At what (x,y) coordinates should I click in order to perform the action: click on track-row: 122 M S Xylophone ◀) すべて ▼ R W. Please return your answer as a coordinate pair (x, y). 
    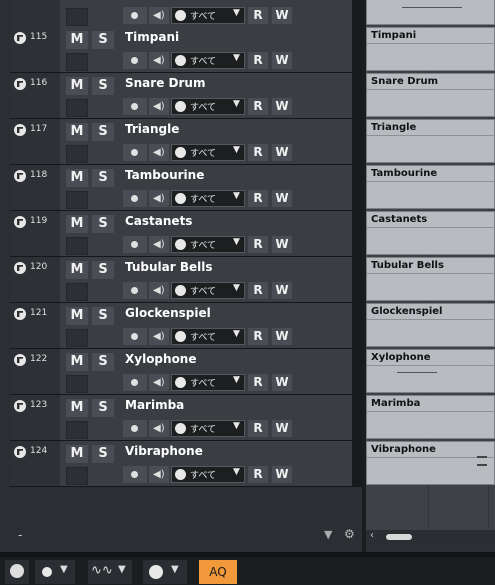
    Looking at the image, I should click on (186, 372).